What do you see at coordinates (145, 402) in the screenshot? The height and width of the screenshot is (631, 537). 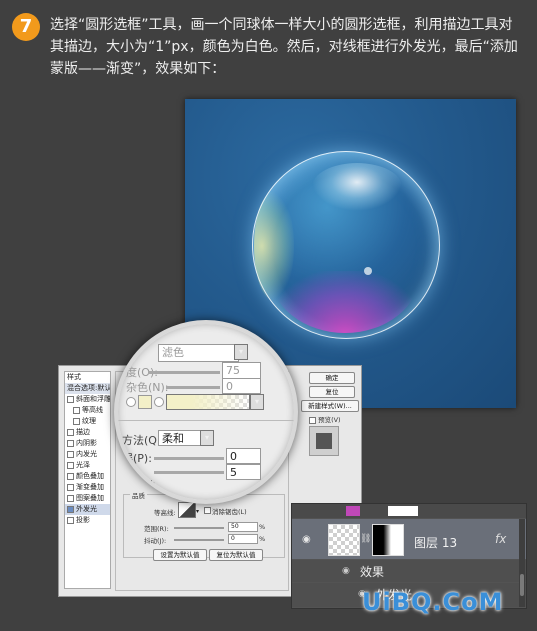 I see `glow-color-swatch` at bounding box center [145, 402].